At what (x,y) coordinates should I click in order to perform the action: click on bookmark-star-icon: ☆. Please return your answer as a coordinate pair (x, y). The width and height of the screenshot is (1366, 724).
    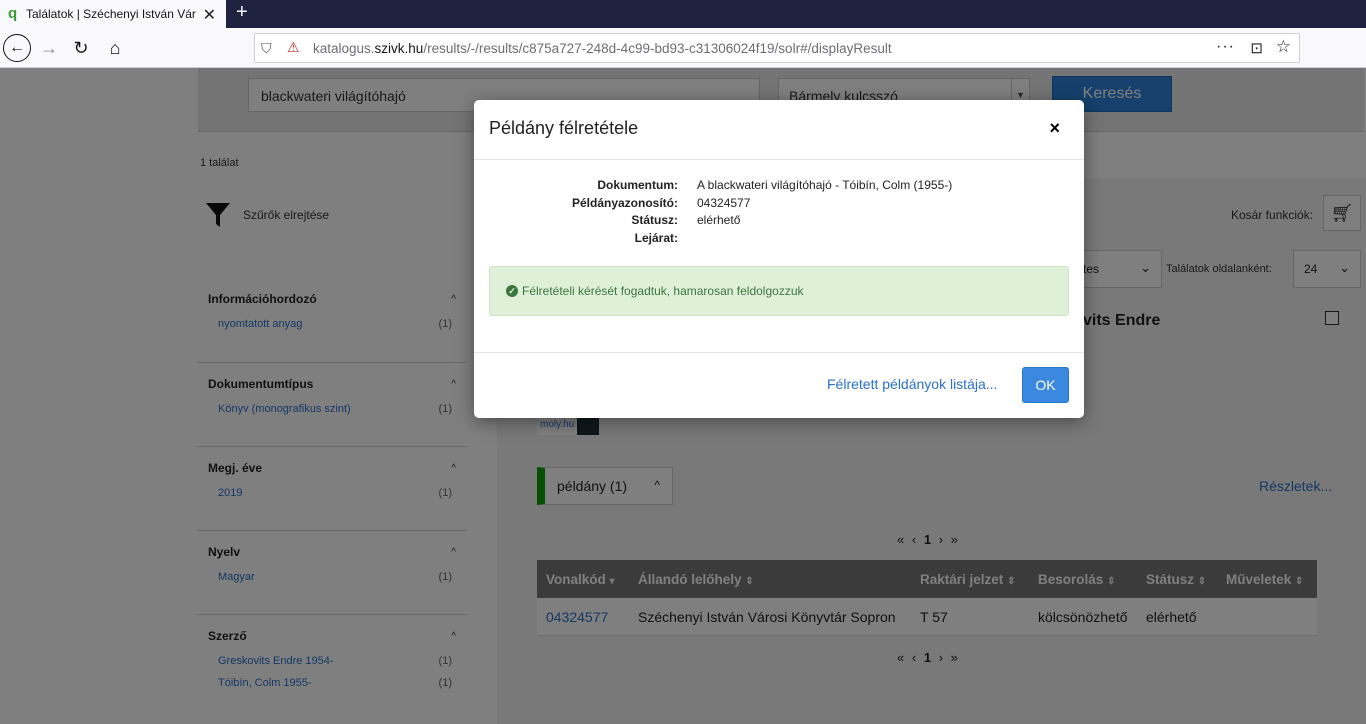
    Looking at the image, I should click on (1283, 47).